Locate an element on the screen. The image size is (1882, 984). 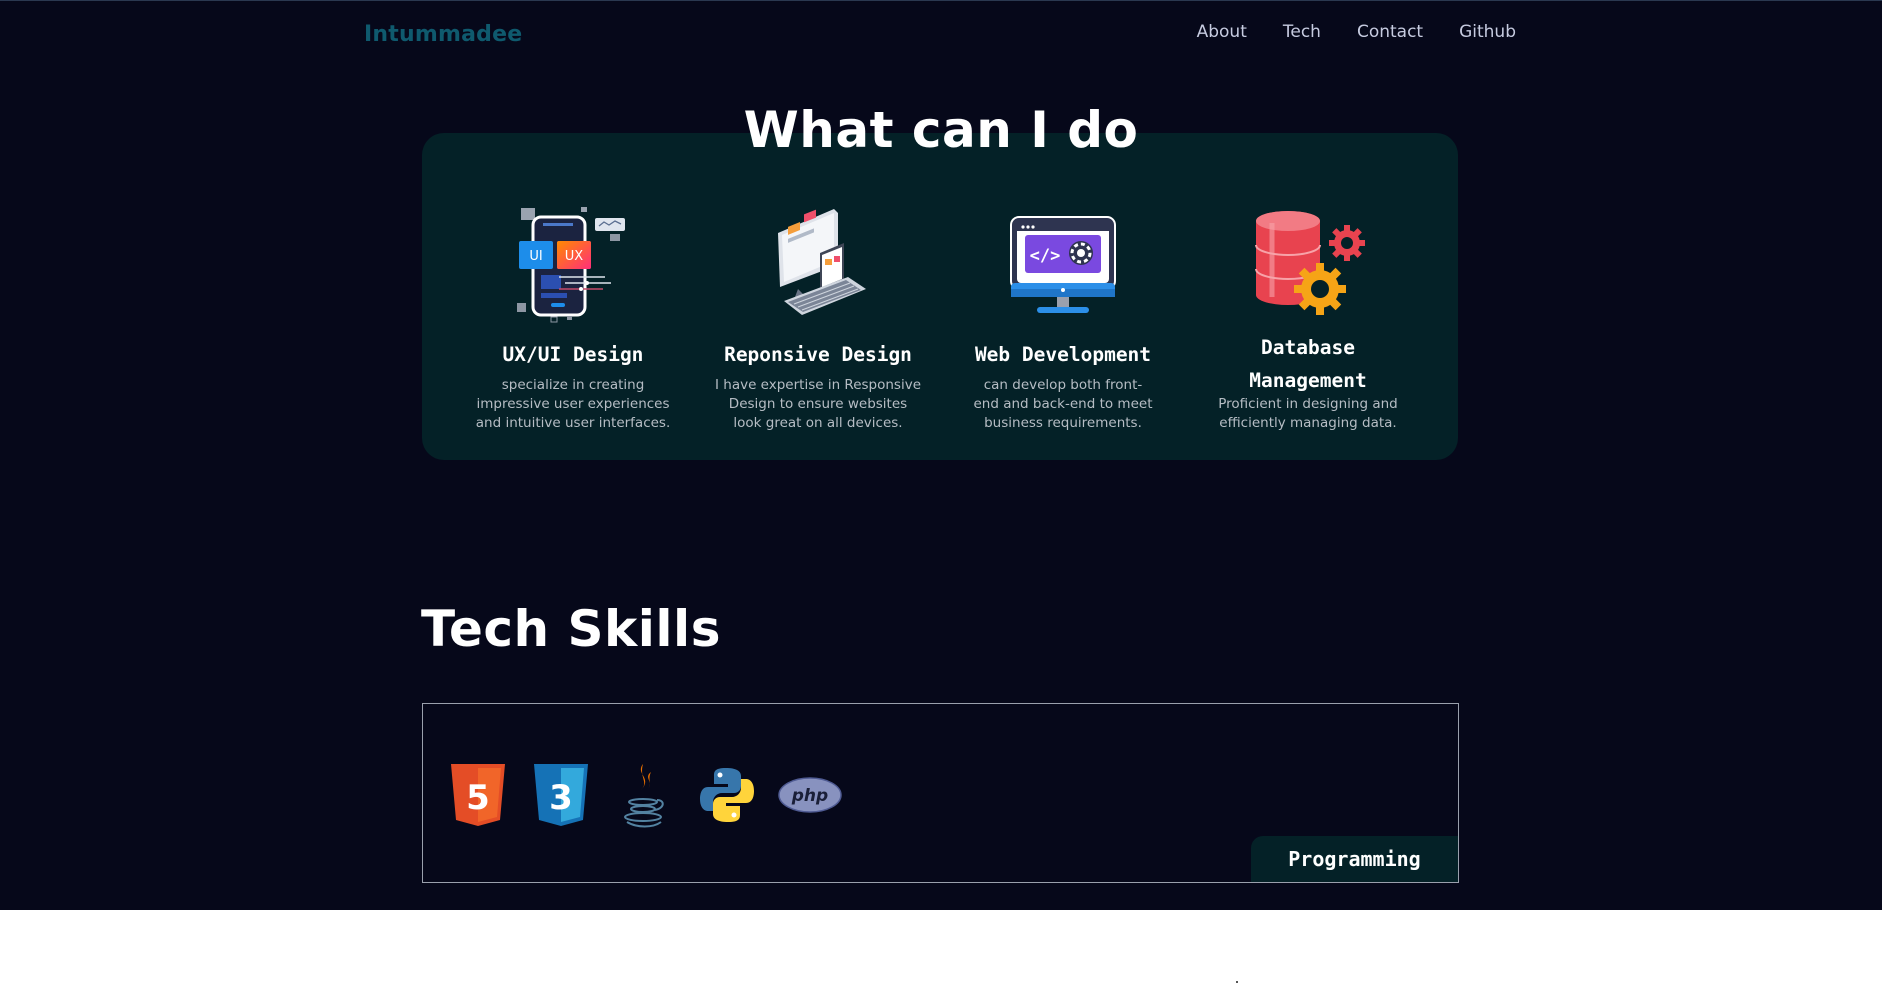
css3-badge: 3 is located at coordinates (561, 798).